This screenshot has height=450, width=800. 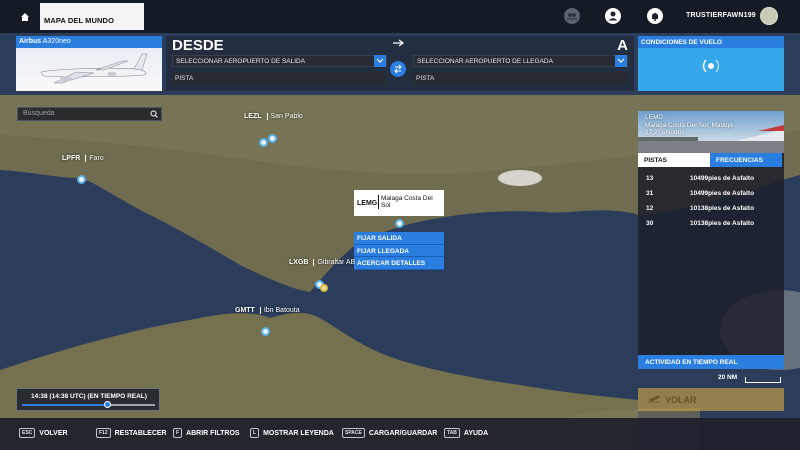 I want to click on key-badge: SPACE, so click(x=353, y=433).